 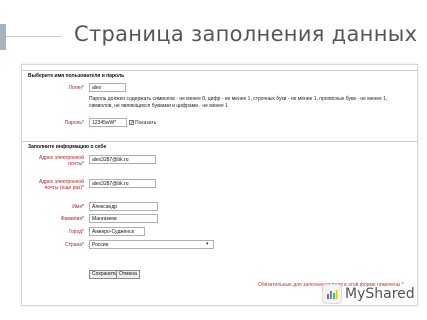 I want to click on slide-title: Страница заполнения данных, so click(x=246, y=34).